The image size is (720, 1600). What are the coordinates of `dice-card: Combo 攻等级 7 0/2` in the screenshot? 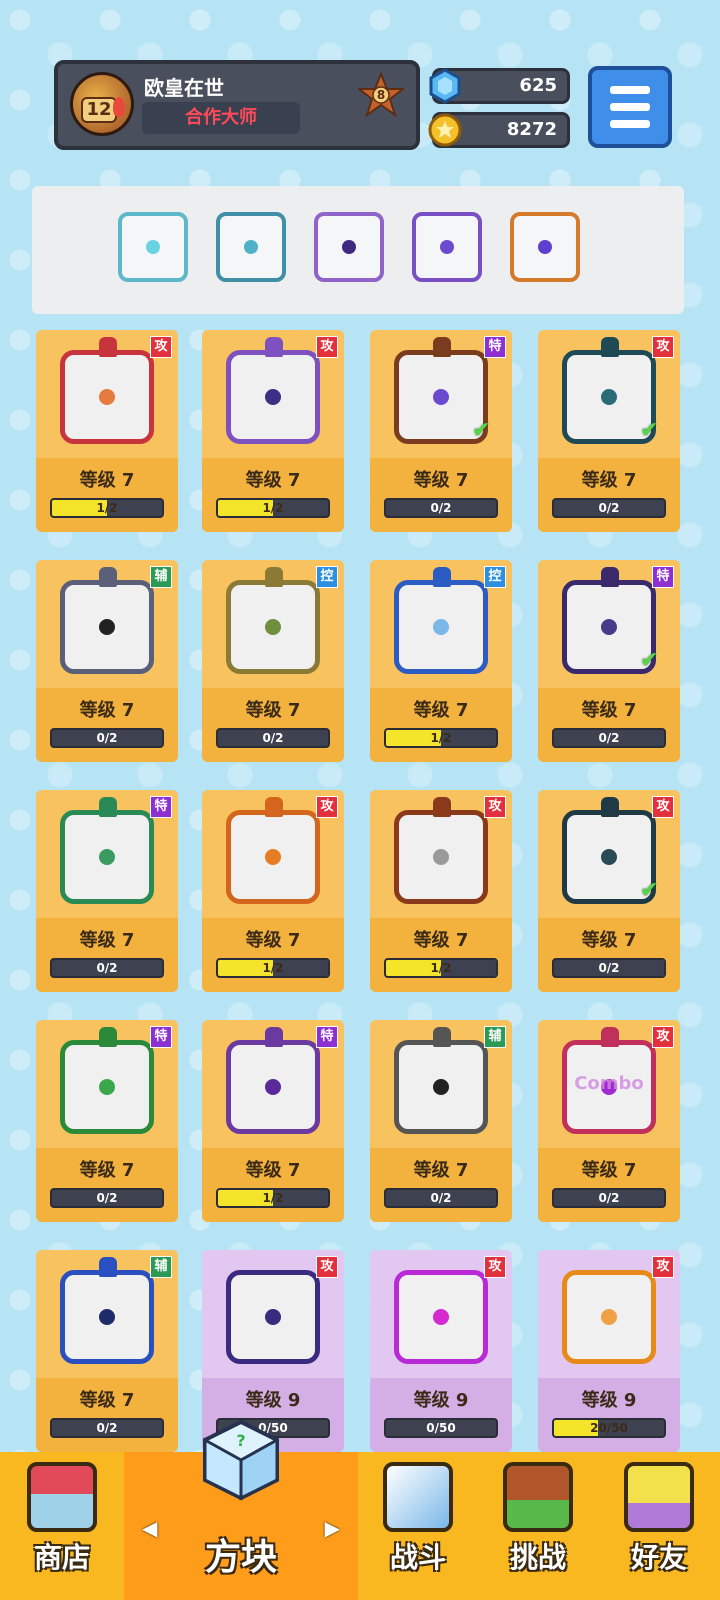 It's located at (609, 1121).